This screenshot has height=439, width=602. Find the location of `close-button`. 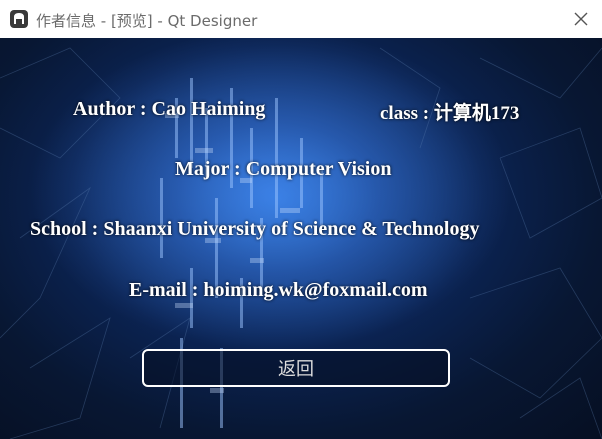

close-button is located at coordinates (581, 19).